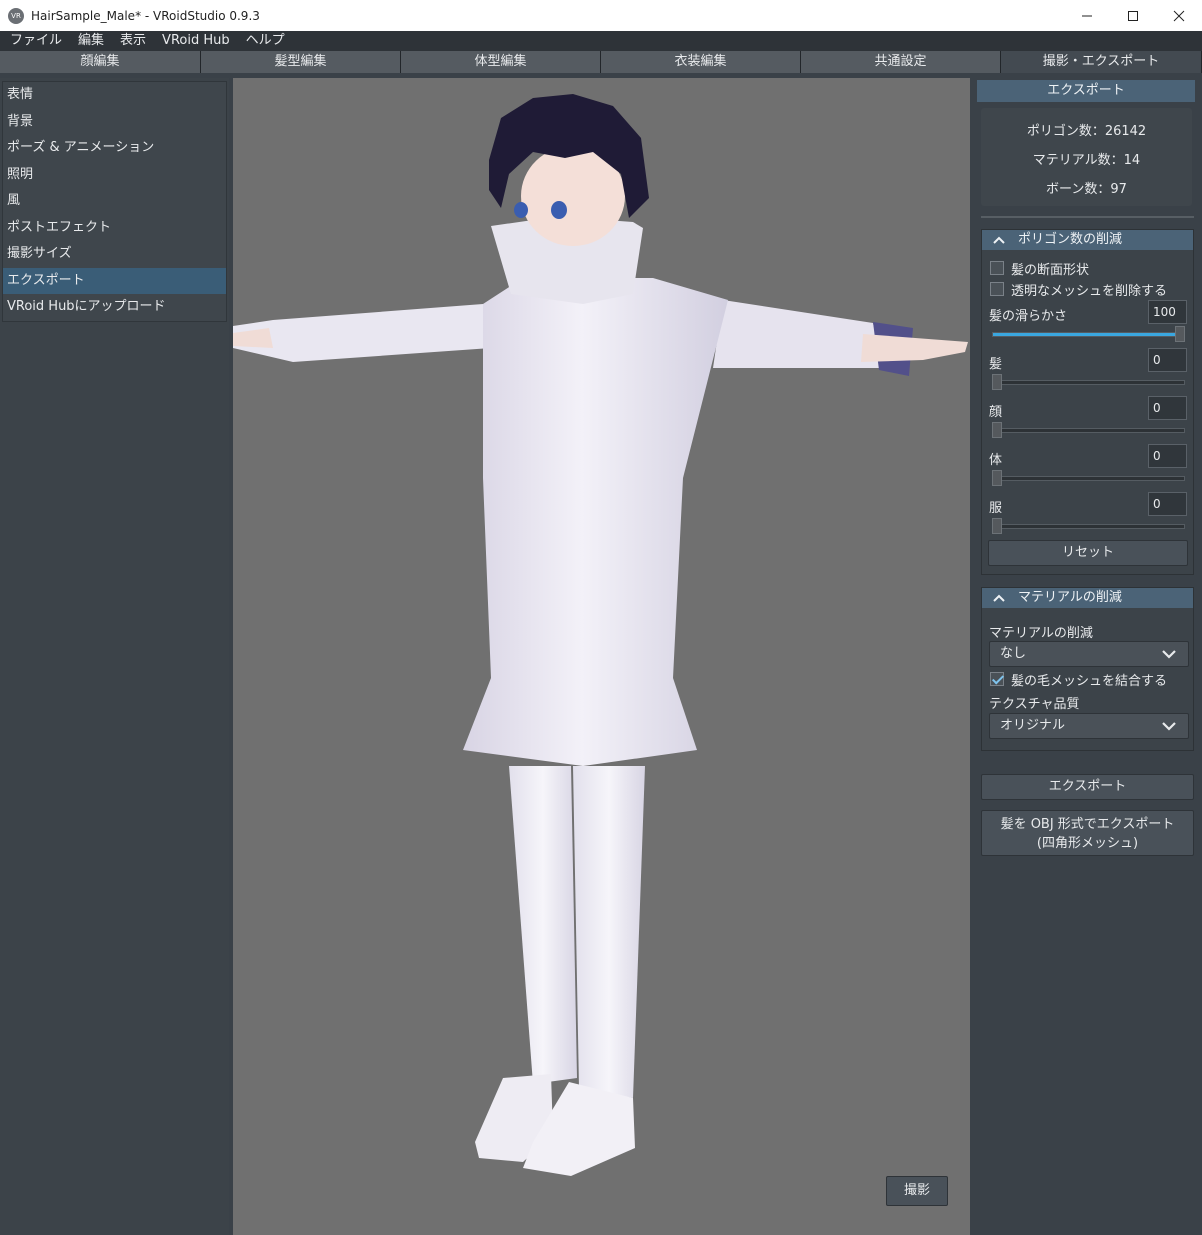  Describe the element at coordinates (100, 62) in the screenshot. I see `tab-face: 顔編集` at that location.